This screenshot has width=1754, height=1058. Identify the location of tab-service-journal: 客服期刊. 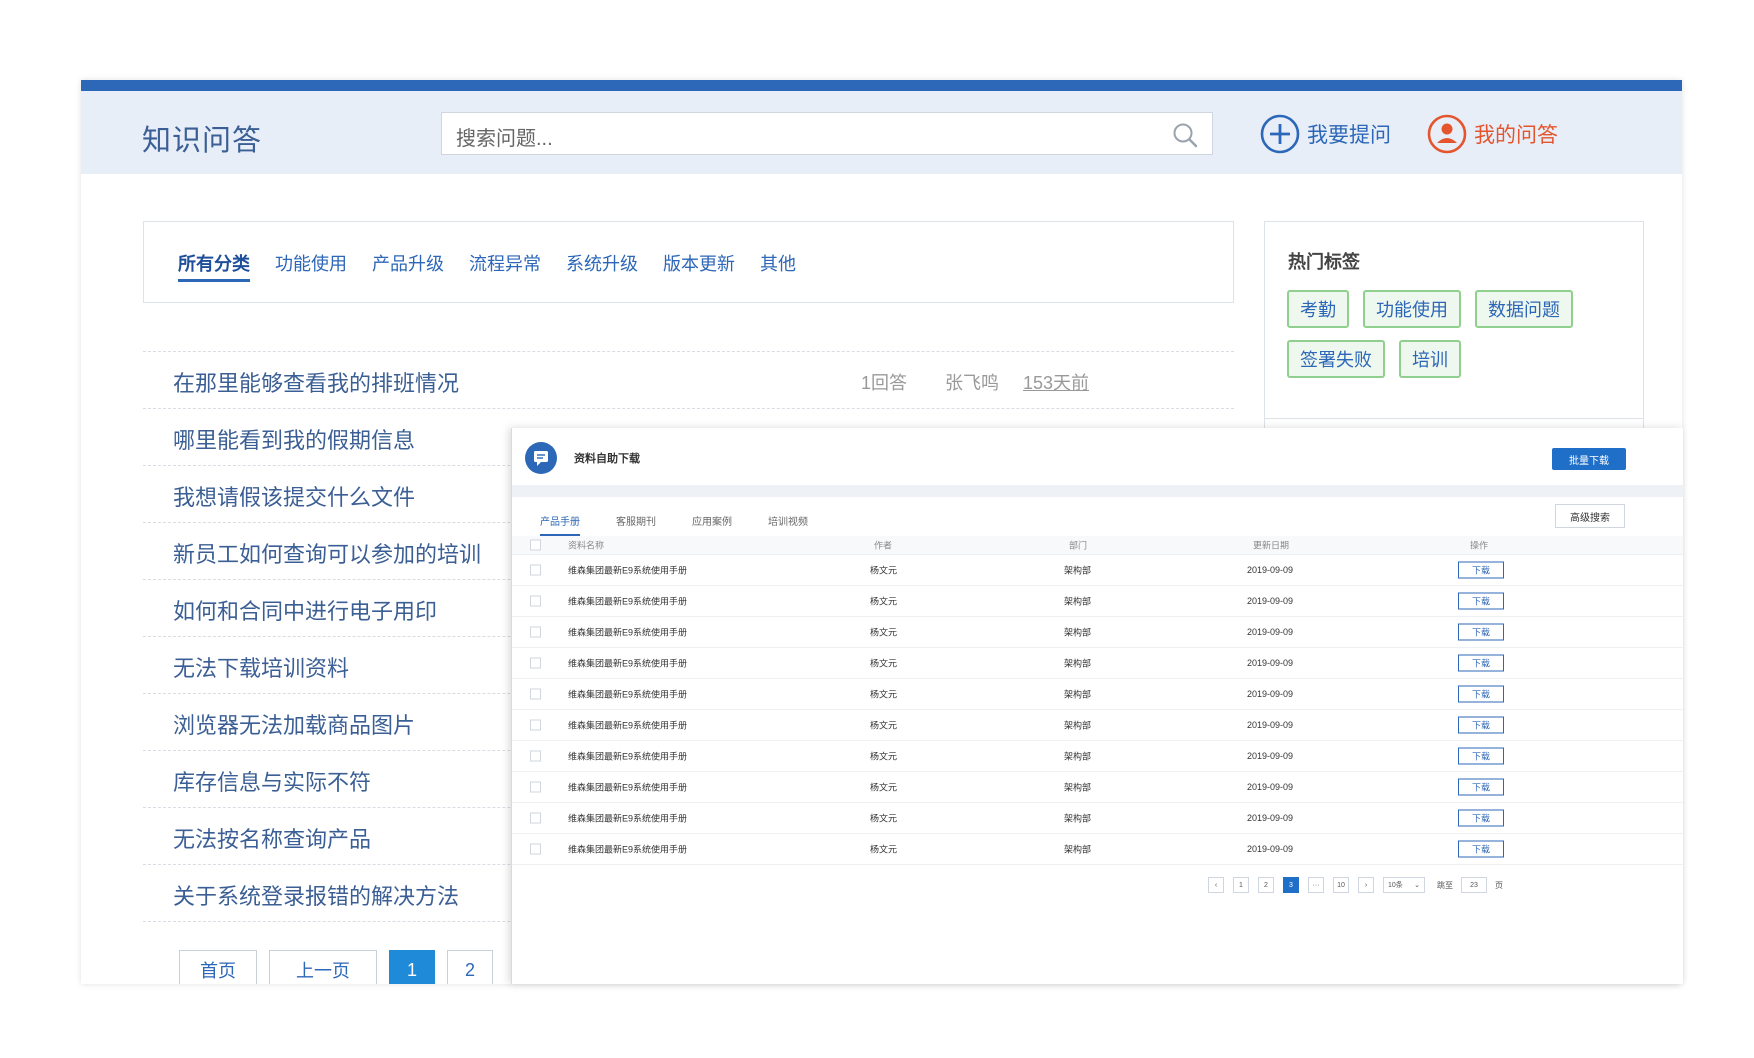
(636, 524).